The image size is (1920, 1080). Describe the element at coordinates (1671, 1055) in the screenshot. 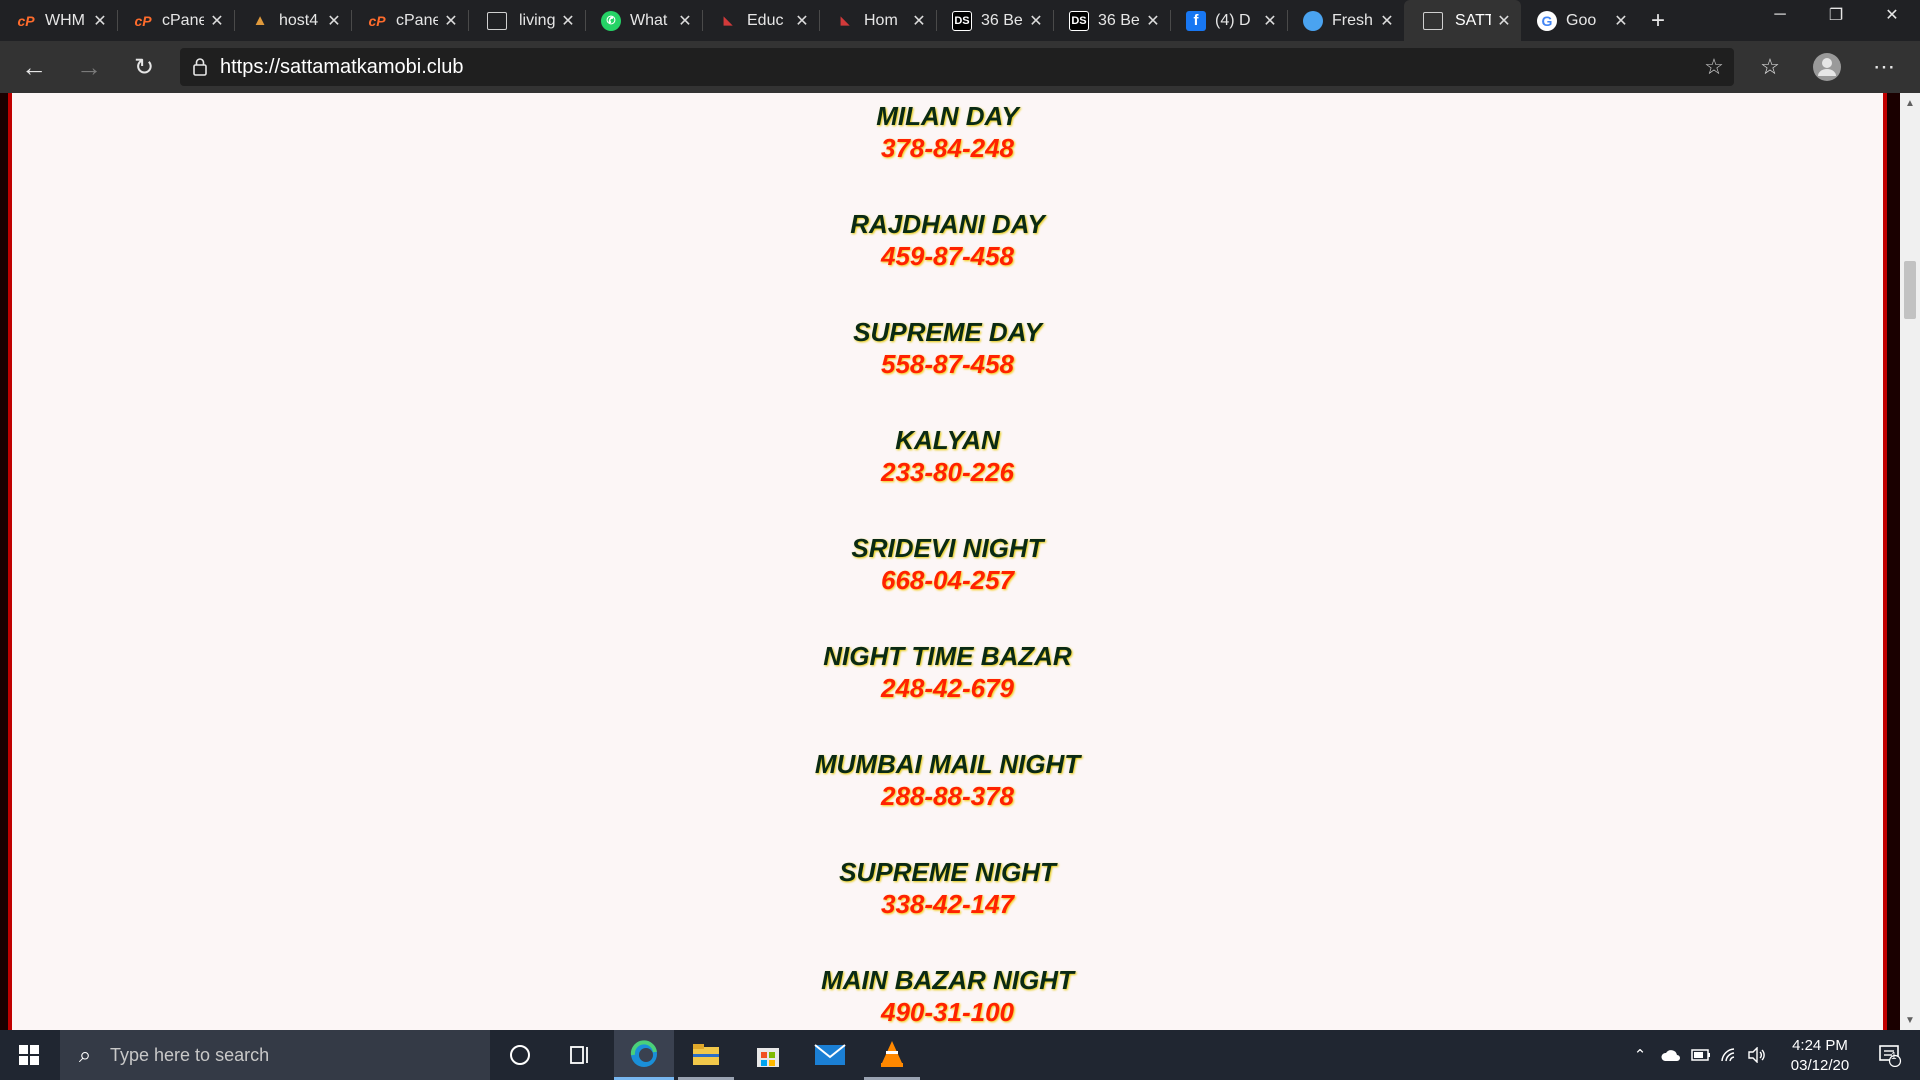

I see `onedrive-icon` at that location.